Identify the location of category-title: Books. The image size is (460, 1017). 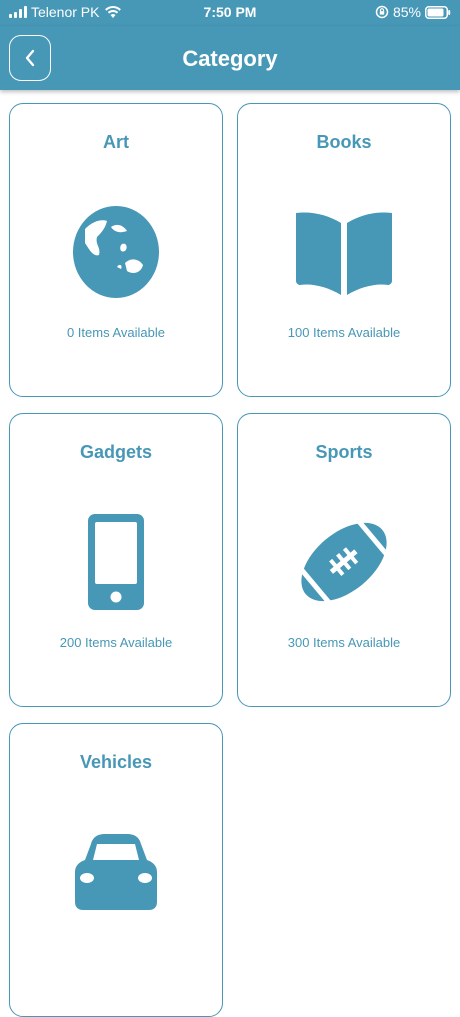
(344, 142).